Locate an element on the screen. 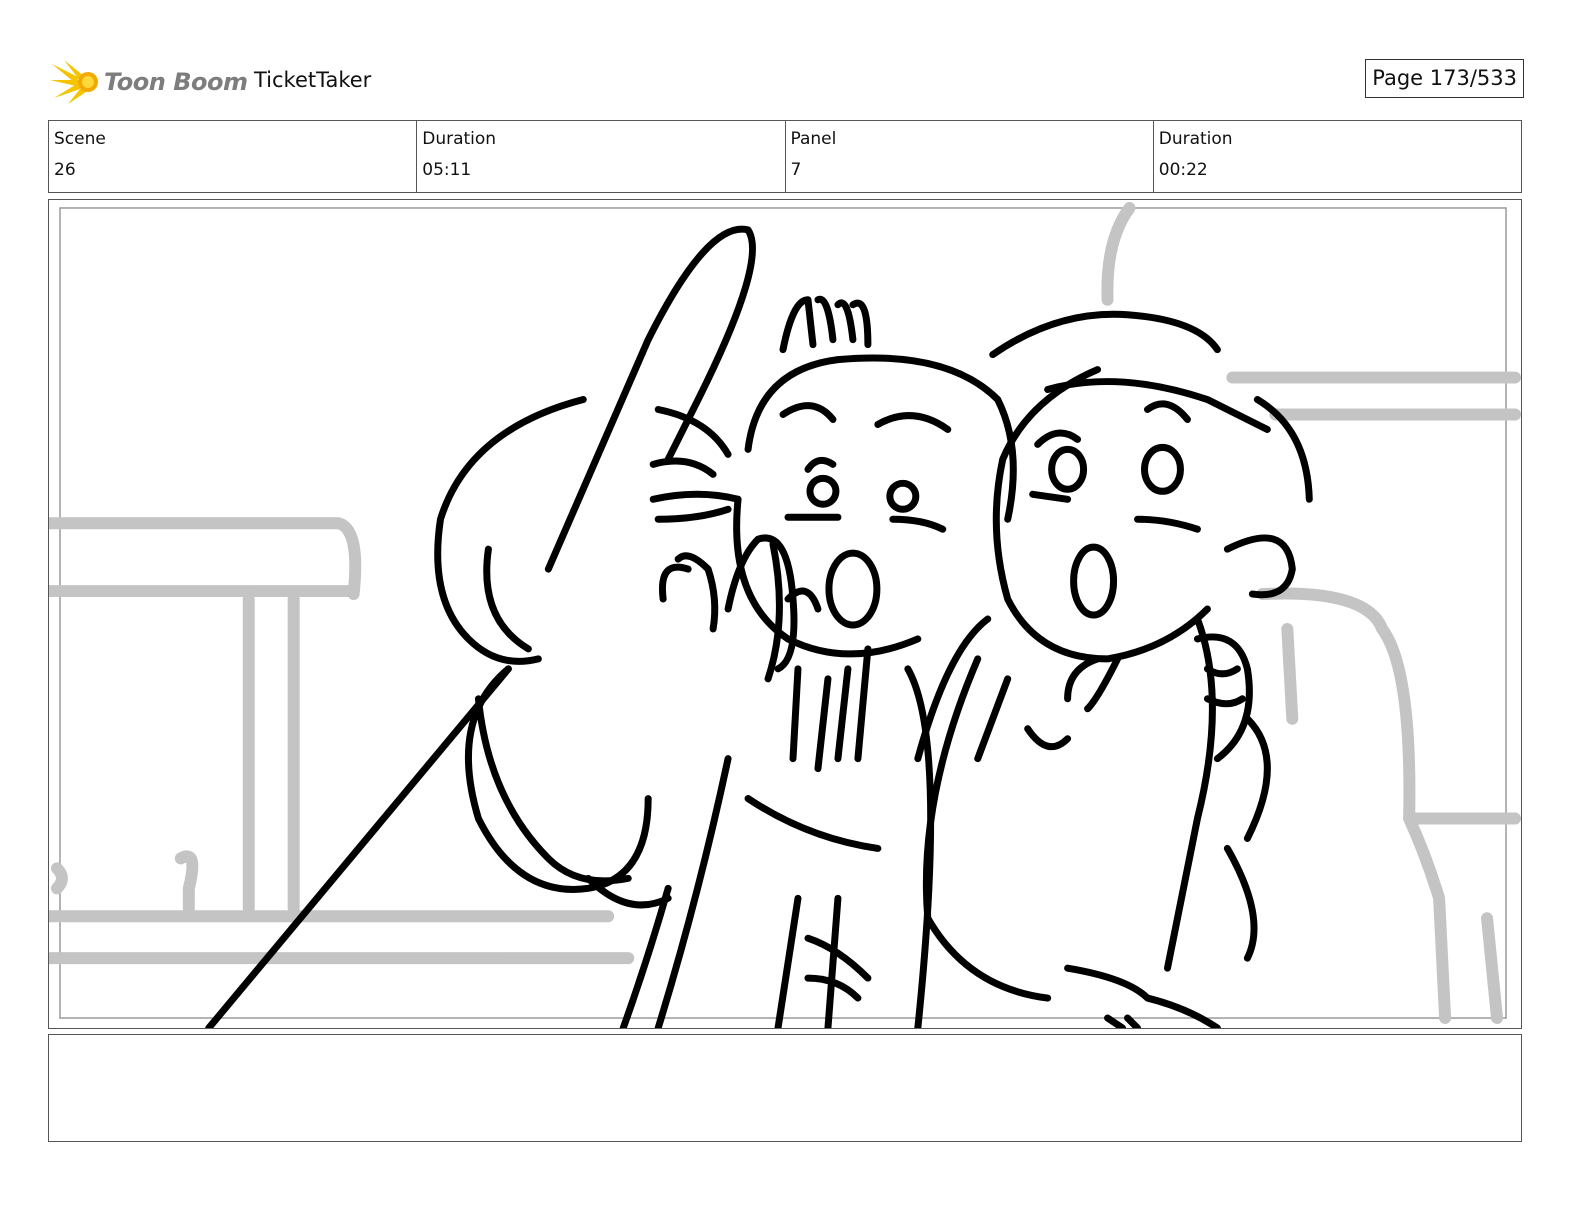 The width and height of the screenshot is (1584, 1224). scene-cell: Scene 26 is located at coordinates (232, 156).